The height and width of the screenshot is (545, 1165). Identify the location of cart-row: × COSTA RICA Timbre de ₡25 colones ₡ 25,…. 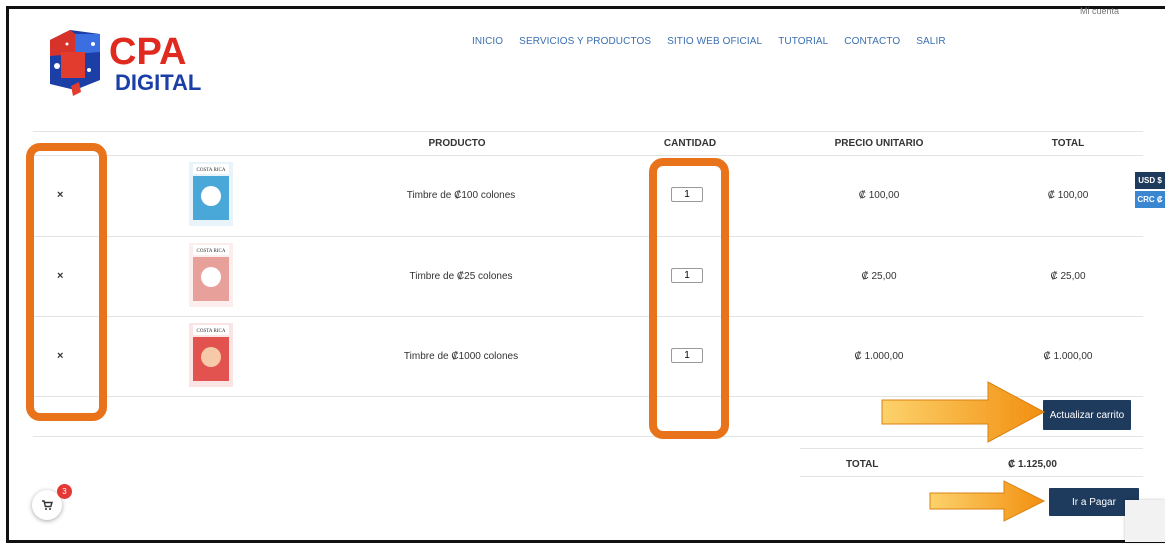
(588, 277).